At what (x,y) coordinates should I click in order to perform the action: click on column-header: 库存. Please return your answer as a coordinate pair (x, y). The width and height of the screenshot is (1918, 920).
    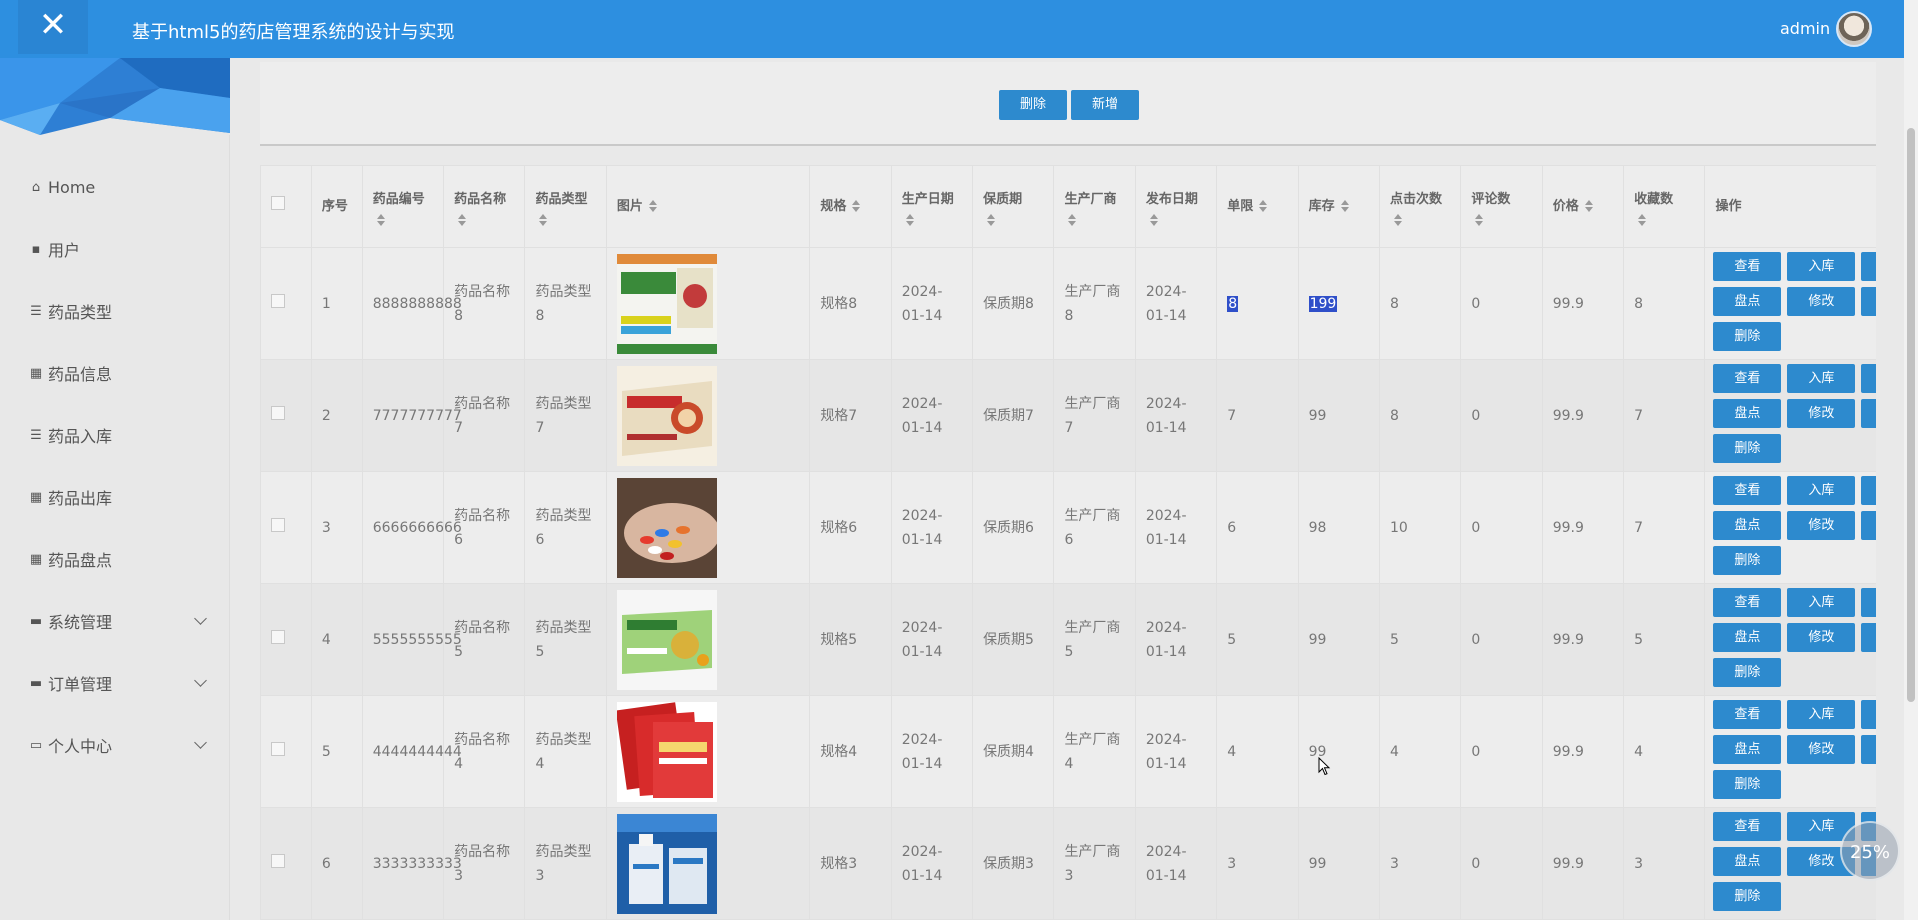
    Looking at the image, I should click on (1338, 206).